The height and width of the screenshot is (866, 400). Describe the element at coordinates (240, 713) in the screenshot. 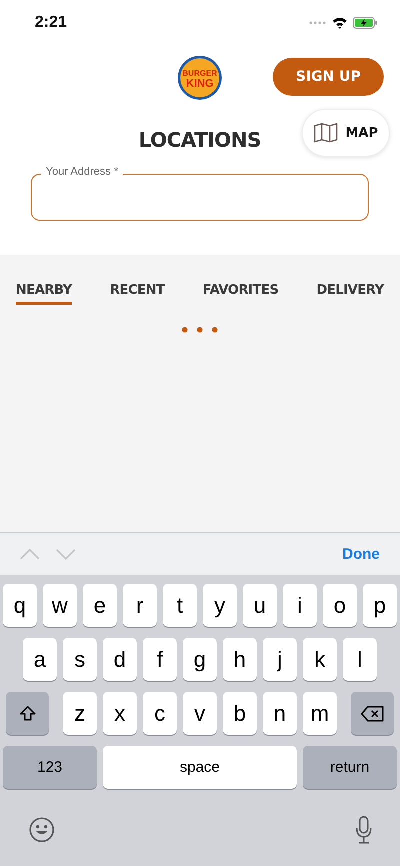

I see `keyboard-key: b` at that location.